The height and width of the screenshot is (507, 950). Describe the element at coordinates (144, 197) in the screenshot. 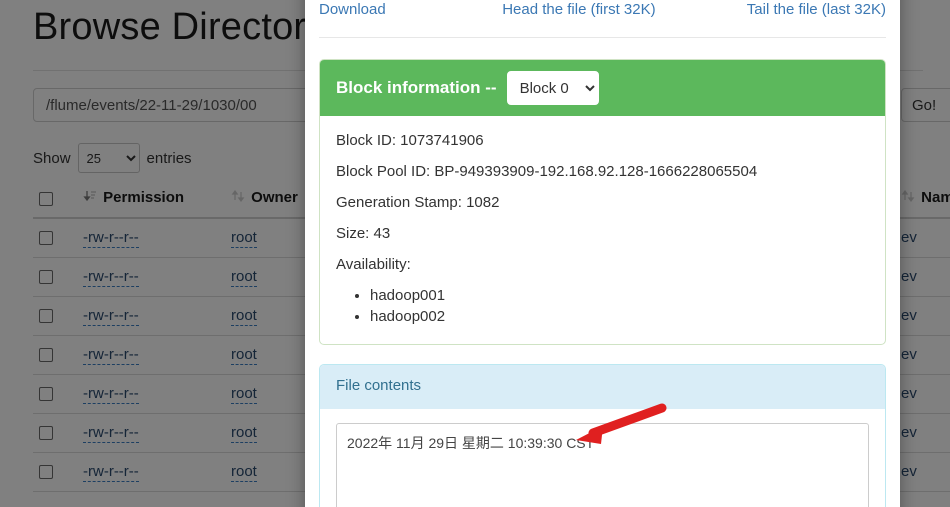

I see `column-header-permission-label: Permission` at that location.